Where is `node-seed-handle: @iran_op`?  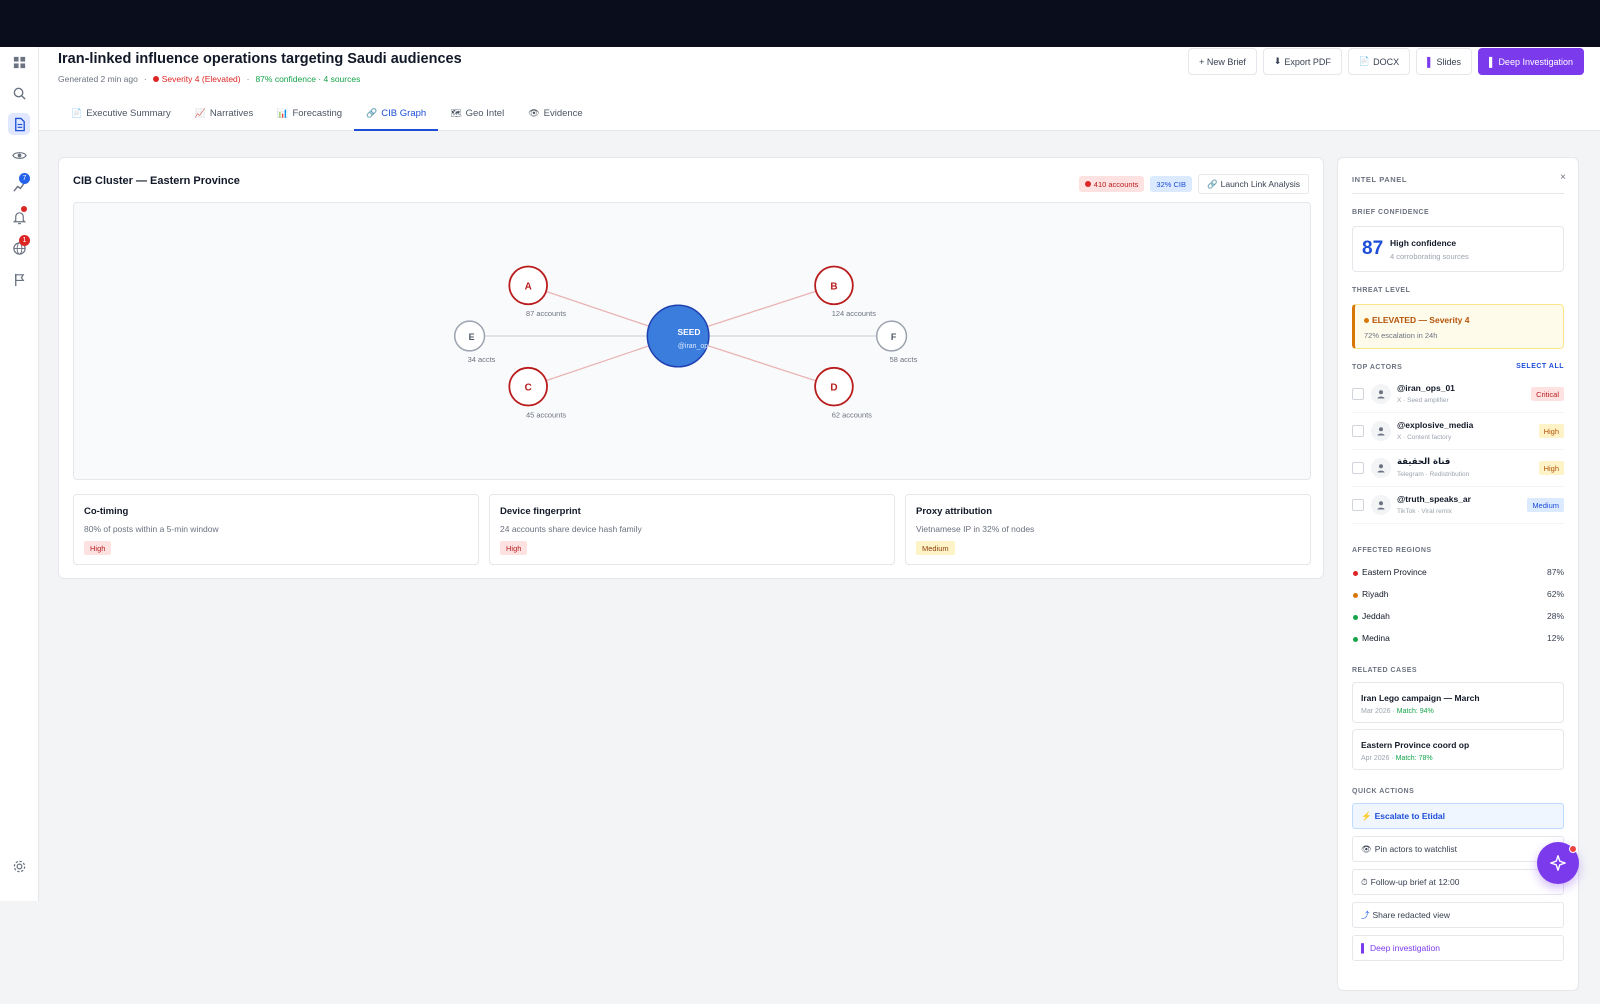
node-seed-handle: @iran_op is located at coordinates (693, 346).